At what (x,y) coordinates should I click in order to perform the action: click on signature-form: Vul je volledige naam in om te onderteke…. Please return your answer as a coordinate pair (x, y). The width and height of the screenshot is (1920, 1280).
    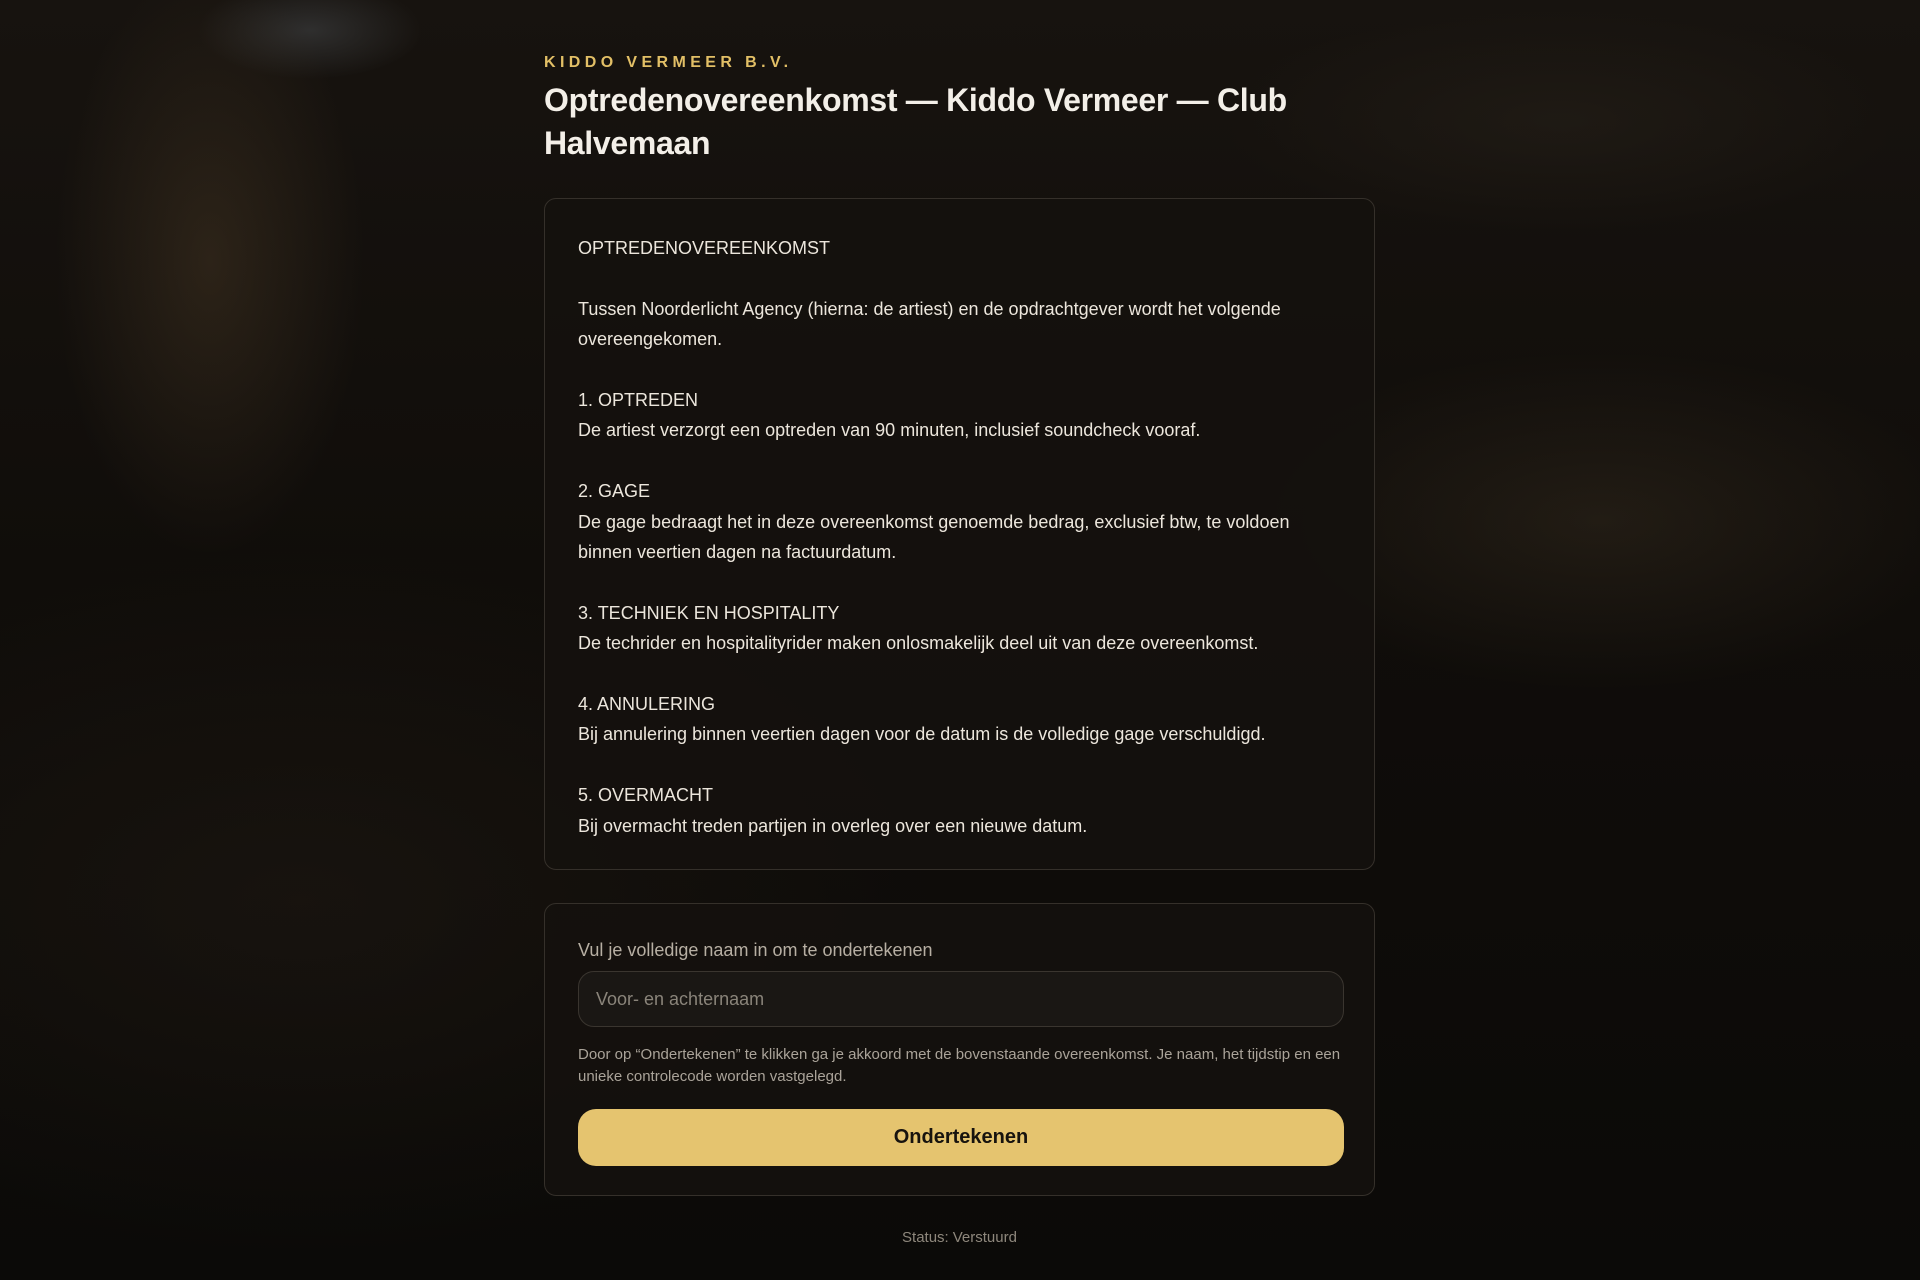
    Looking at the image, I should click on (959, 1049).